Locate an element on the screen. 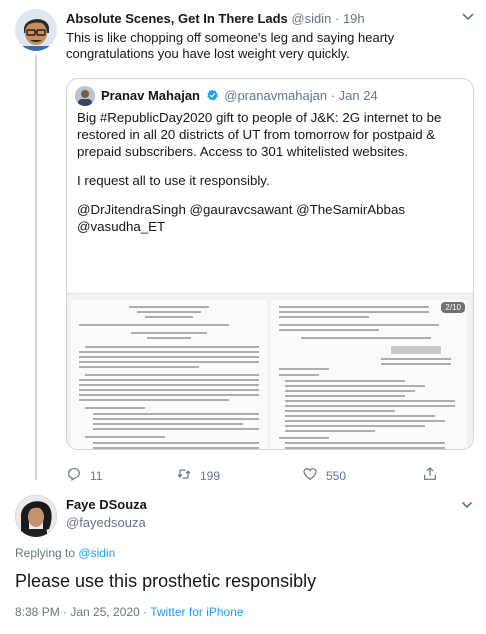  source-link: Twitter for iPhone is located at coordinates (196, 612).